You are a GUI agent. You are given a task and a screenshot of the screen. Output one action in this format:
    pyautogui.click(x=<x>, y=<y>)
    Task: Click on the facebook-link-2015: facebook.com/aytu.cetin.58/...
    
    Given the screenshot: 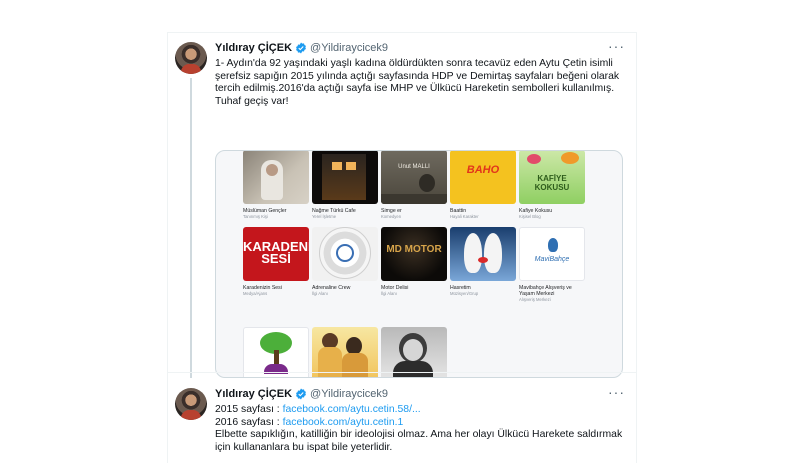 What is the action you would take?
    pyautogui.click(x=352, y=409)
    